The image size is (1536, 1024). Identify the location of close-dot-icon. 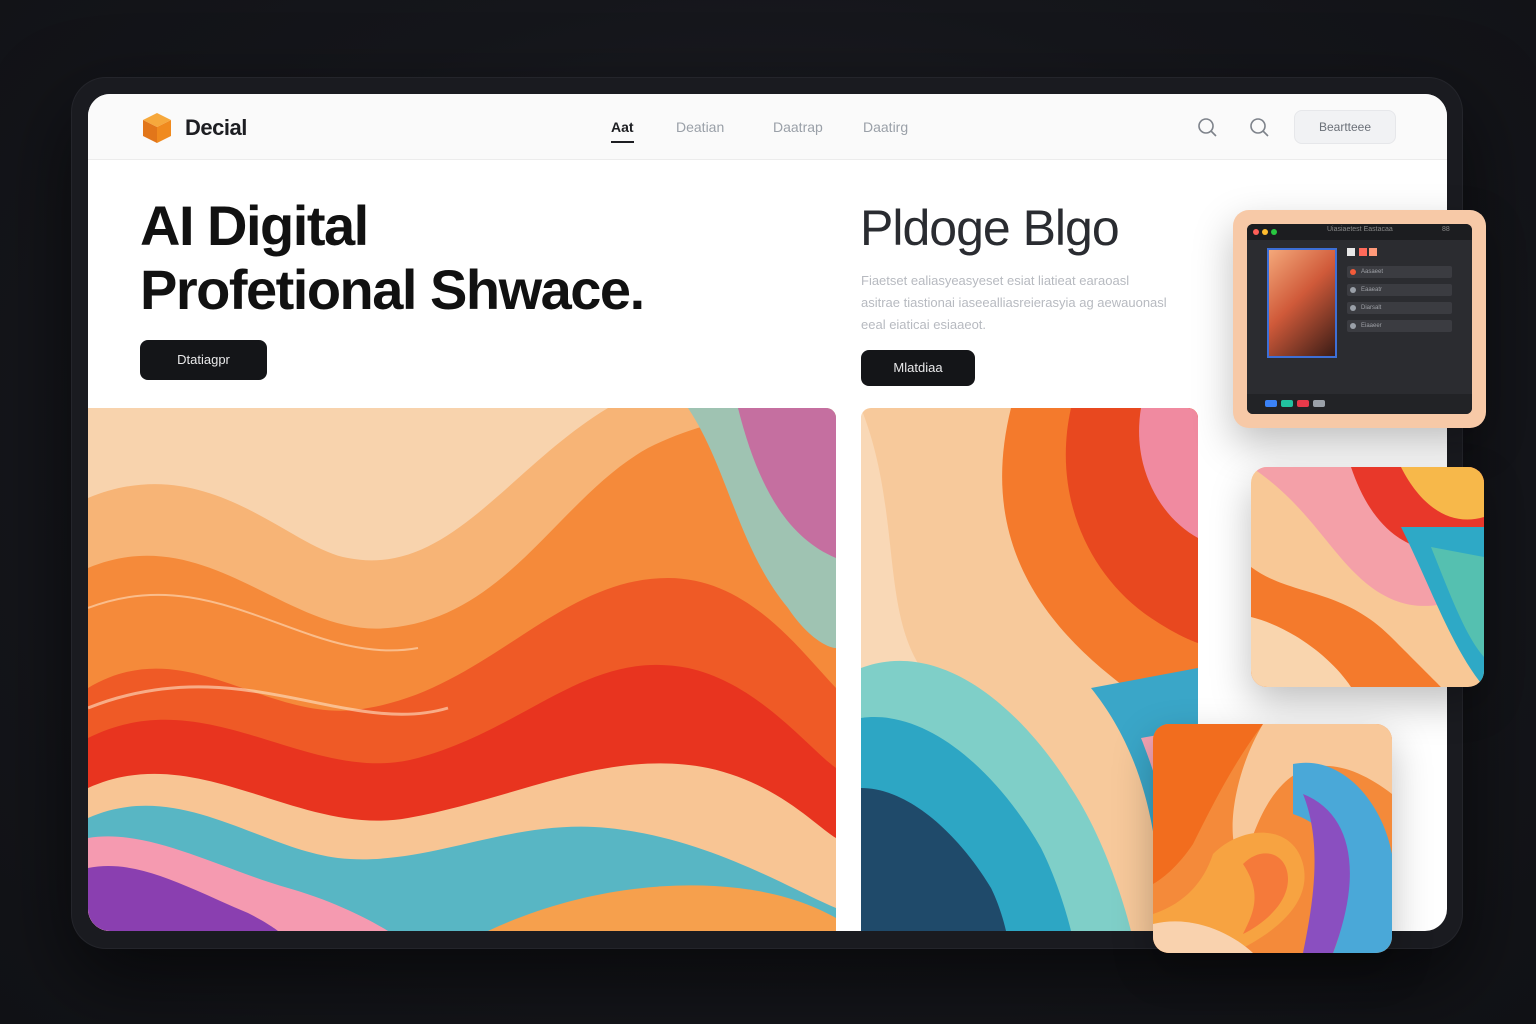
(1256, 232).